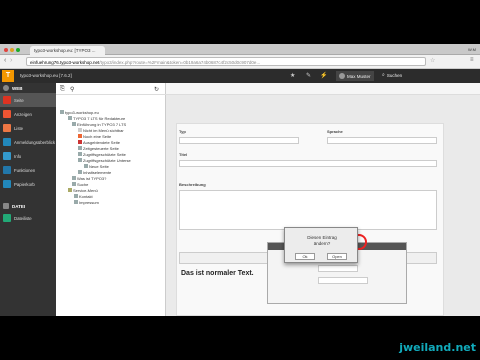  What do you see at coordinates (12, 49) in the screenshot?
I see `minimize-dot-icon` at bounding box center [12, 49].